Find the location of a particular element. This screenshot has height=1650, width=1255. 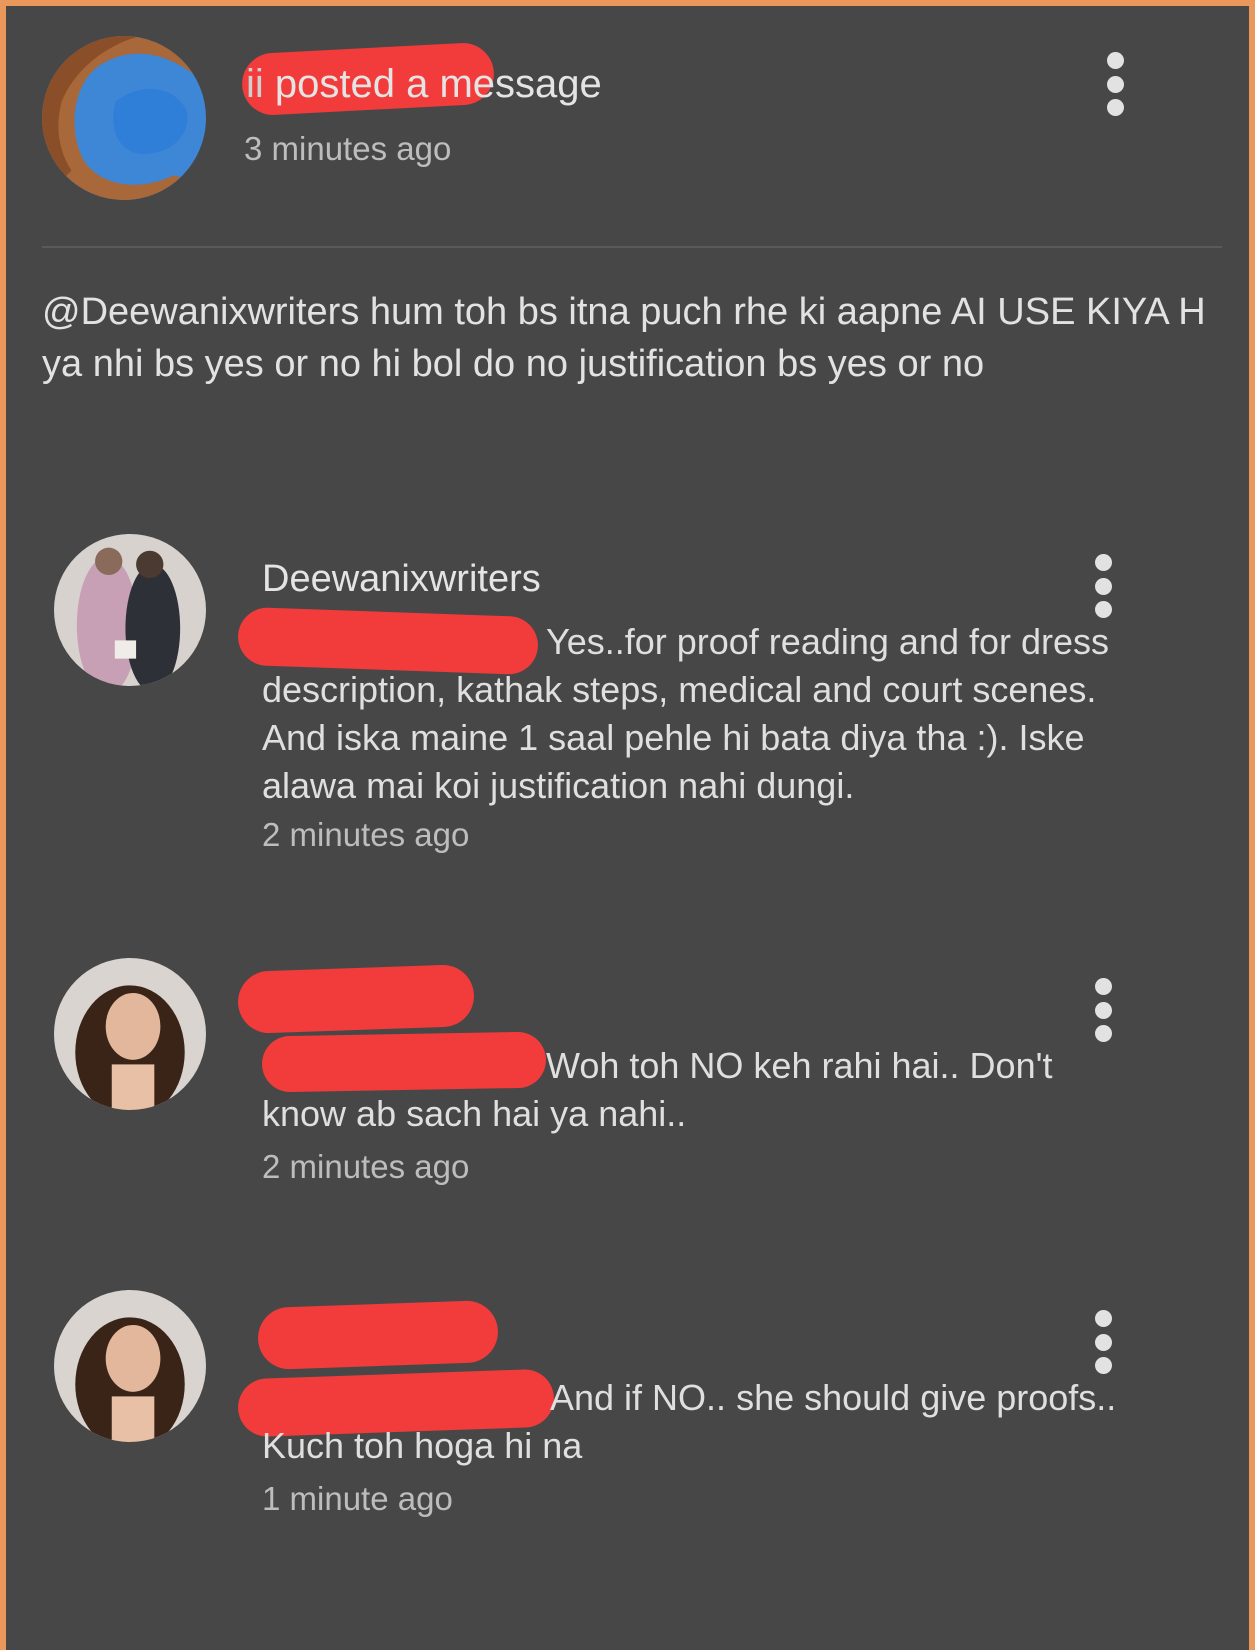

post-timestamp: 3 minutes ago is located at coordinates (348, 148).